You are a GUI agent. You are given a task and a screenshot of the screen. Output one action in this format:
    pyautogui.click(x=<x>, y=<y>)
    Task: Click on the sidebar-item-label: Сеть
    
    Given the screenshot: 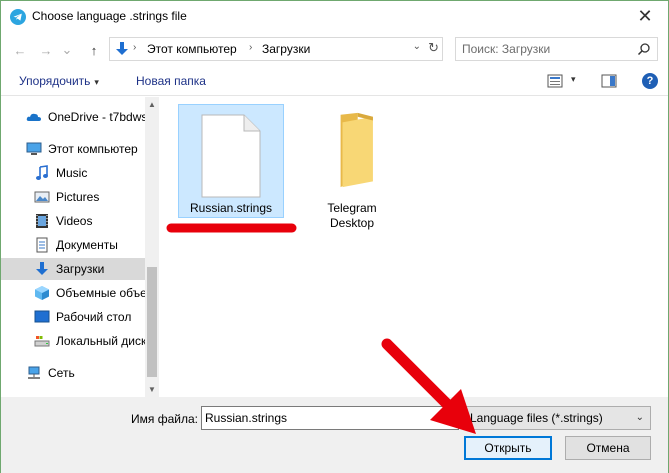 What is the action you would take?
    pyautogui.click(x=61, y=373)
    